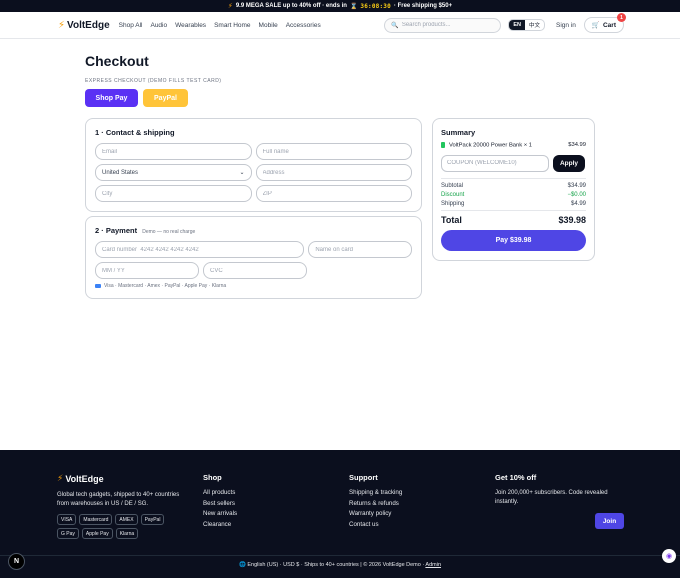  I want to click on pay-button: Pay $39.98, so click(513, 240).